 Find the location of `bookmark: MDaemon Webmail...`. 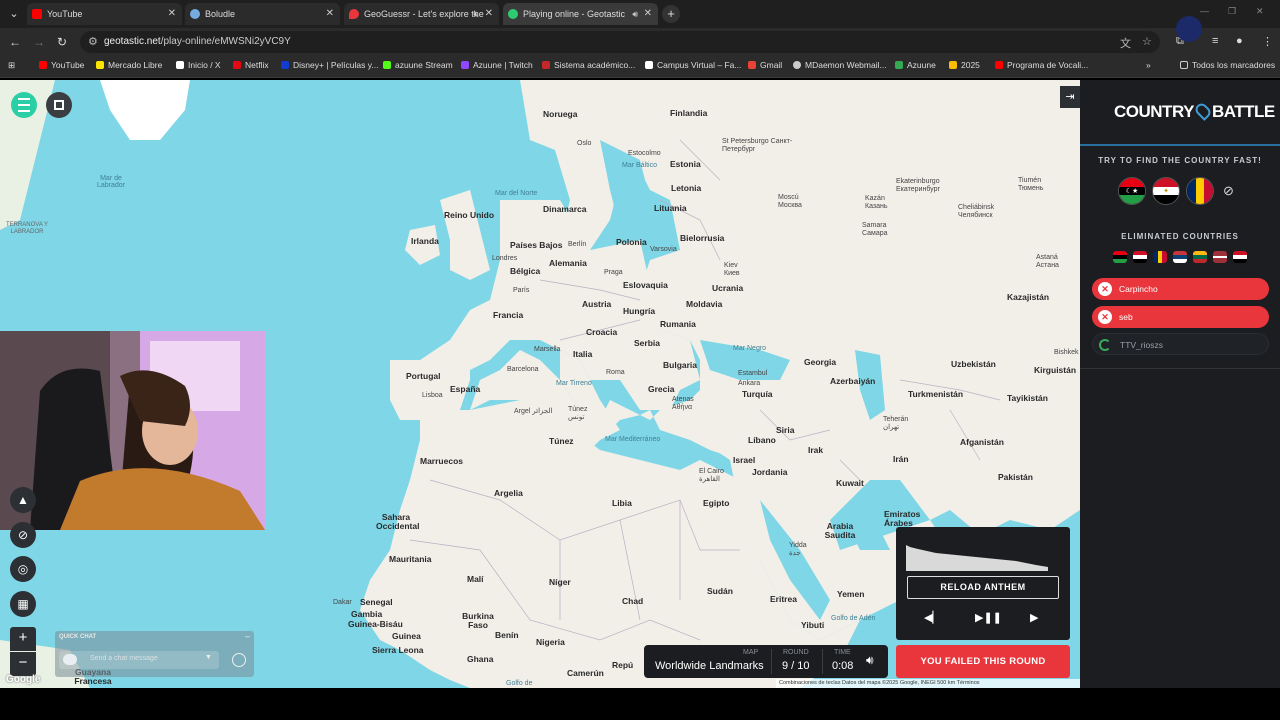

bookmark: MDaemon Webmail... is located at coordinates (840, 65).